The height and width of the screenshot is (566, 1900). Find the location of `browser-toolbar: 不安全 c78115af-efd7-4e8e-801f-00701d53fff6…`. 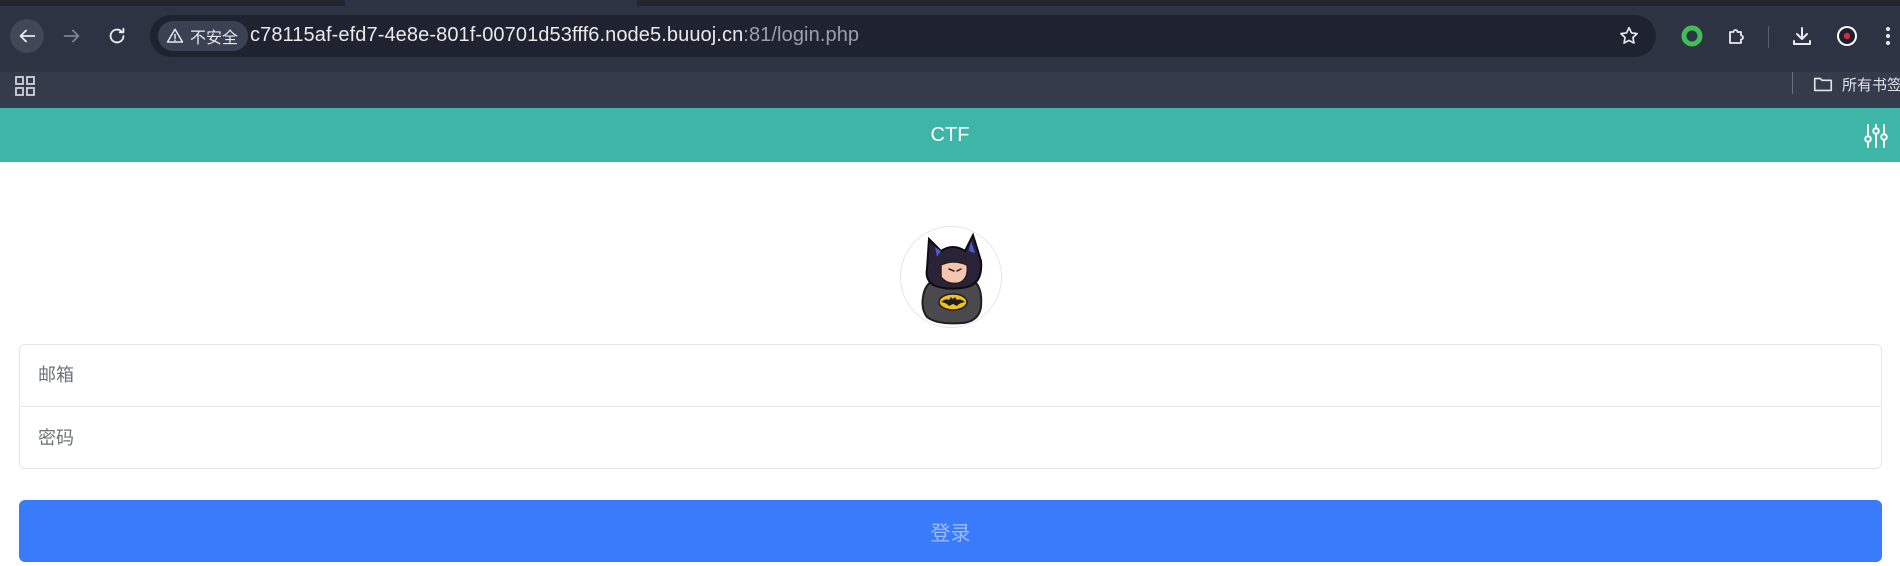

browser-toolbar: 不安全 c78115af-efd7-4e8e-801f-00701d53fff6… is located at coordinates (950, 36).